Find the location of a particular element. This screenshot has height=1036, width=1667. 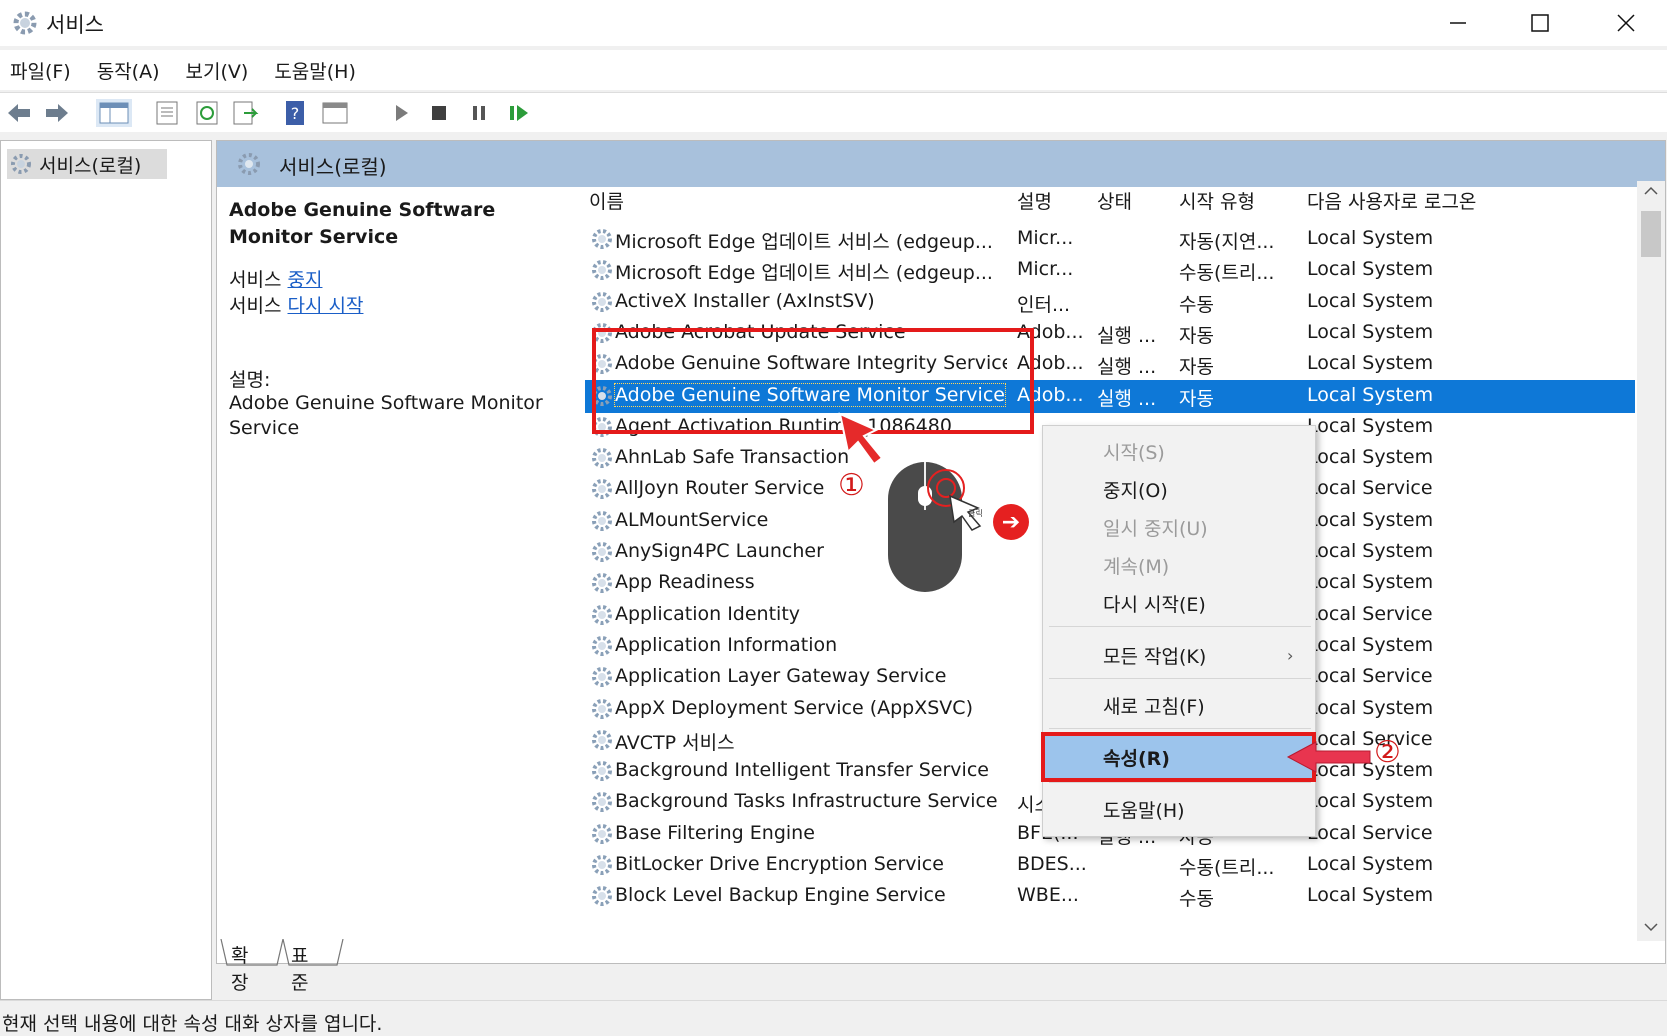

help-icon: ? is located at coordinates (295, 113).